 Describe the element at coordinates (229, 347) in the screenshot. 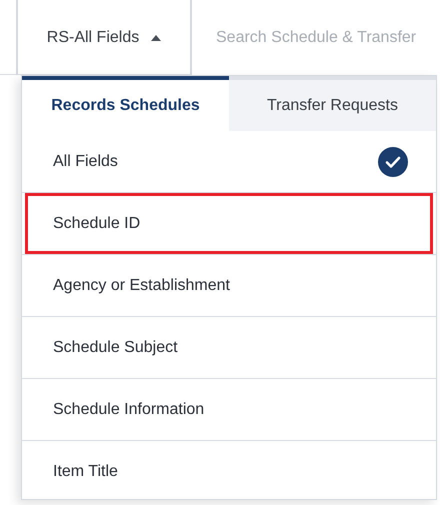

I see `menu-option: Schedule Subject` at that location.